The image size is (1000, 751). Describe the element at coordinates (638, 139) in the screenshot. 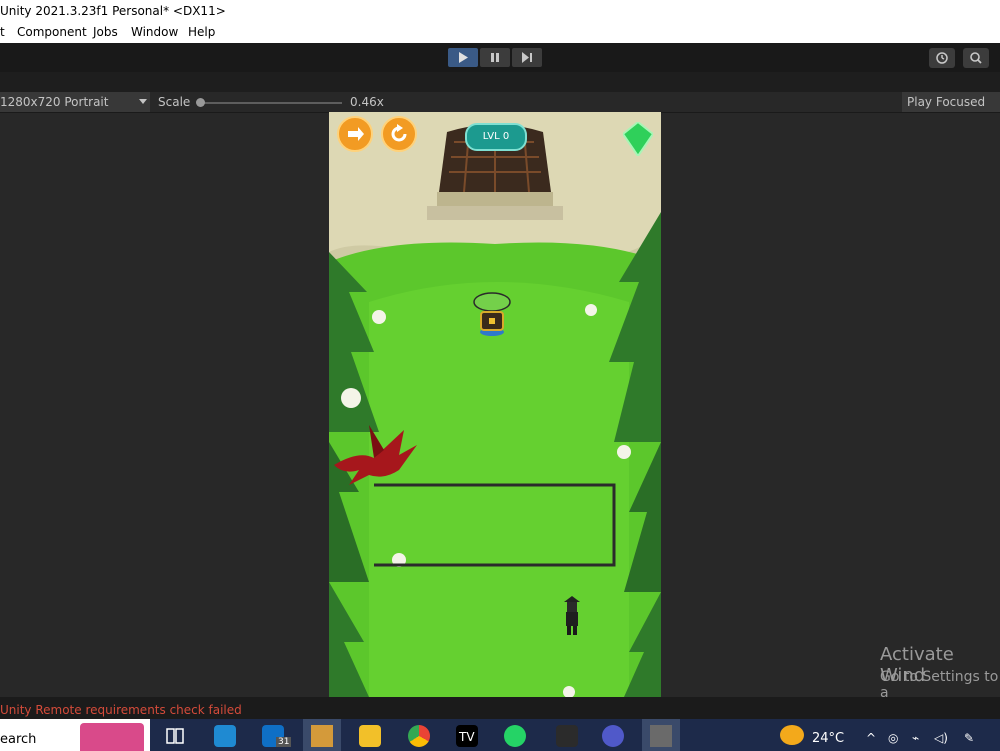

I see `emerald-gem-icon` at that location.